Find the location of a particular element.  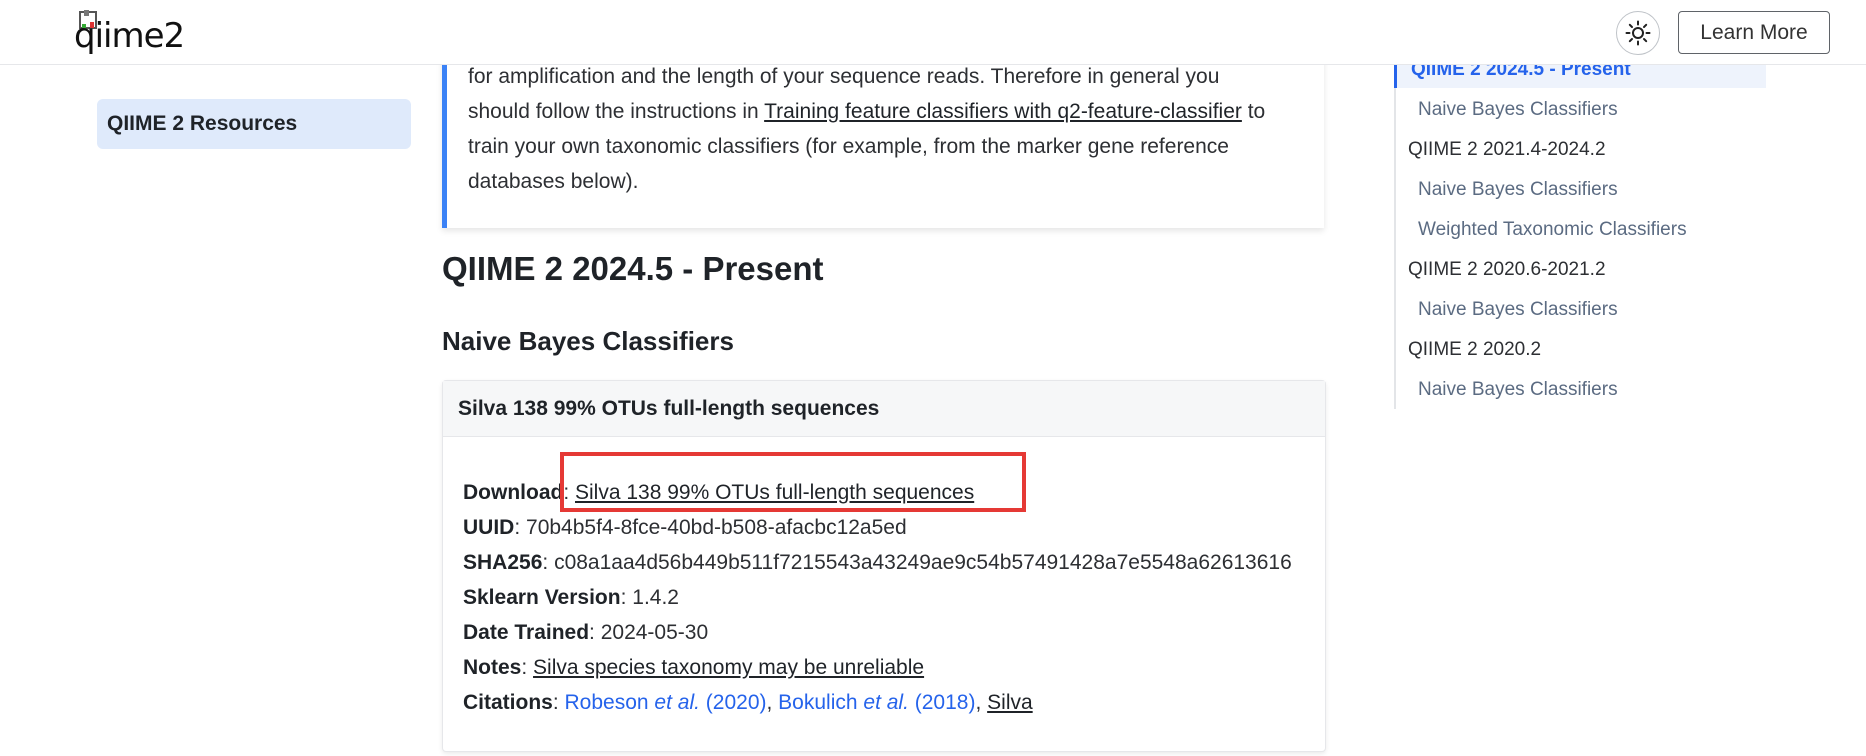

notes-label: Notes is located at coordinates (492, 667).